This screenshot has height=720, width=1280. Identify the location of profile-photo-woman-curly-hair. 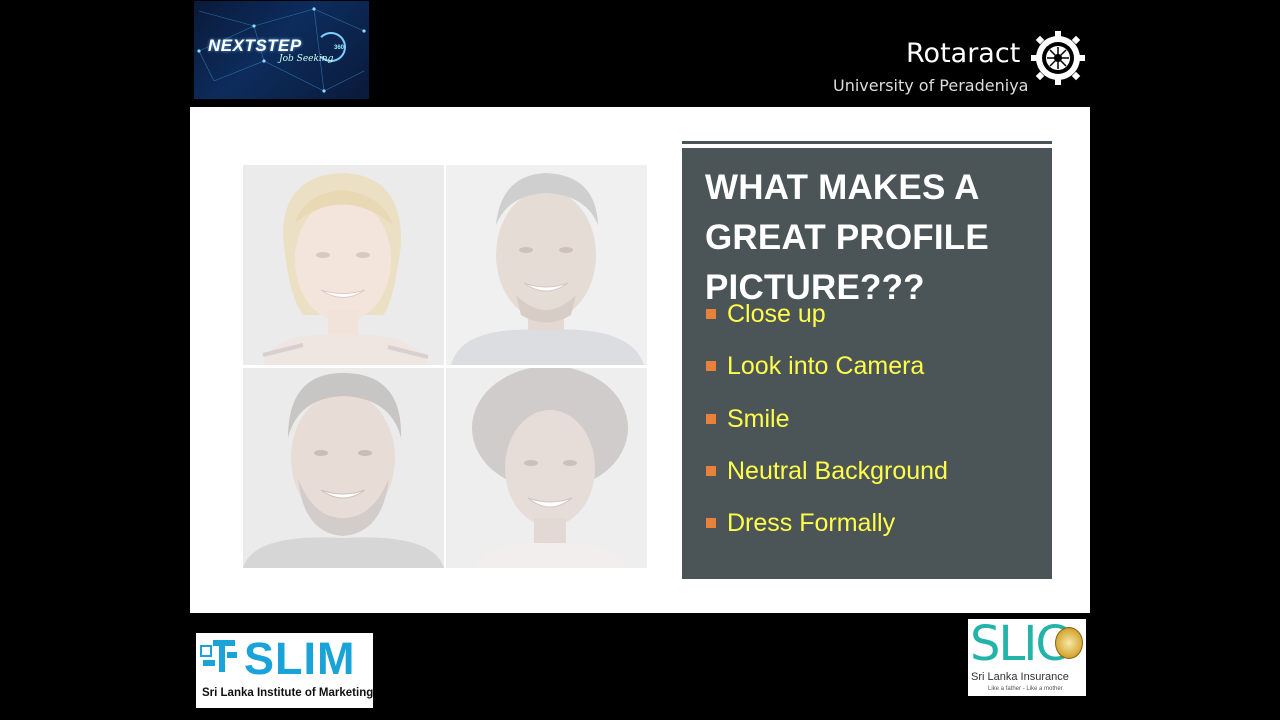
(546, 468).